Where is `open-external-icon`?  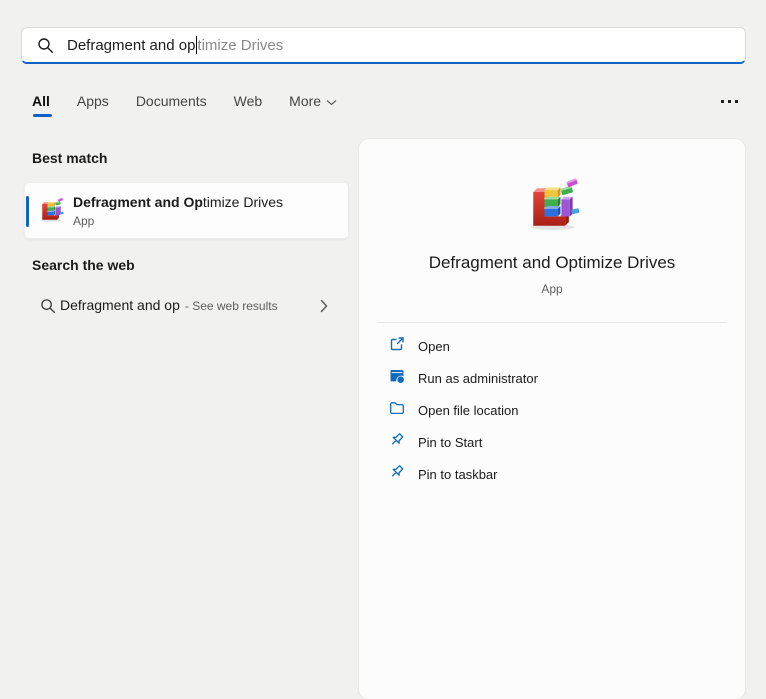
open-external-icon is located at coordinates (397, 346).